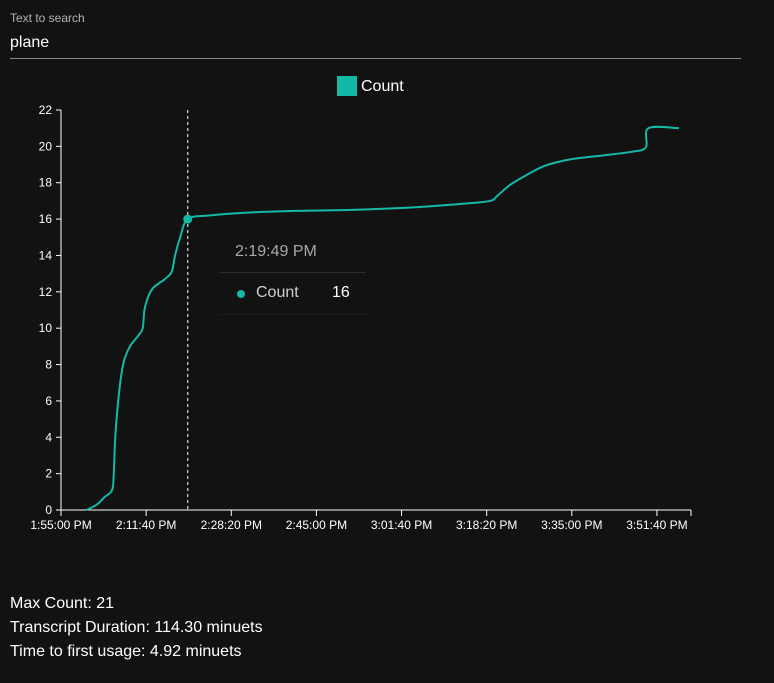 This screenshot has width=774, height=683. I want to click on y-tick-label: 8, so click(48, 365).